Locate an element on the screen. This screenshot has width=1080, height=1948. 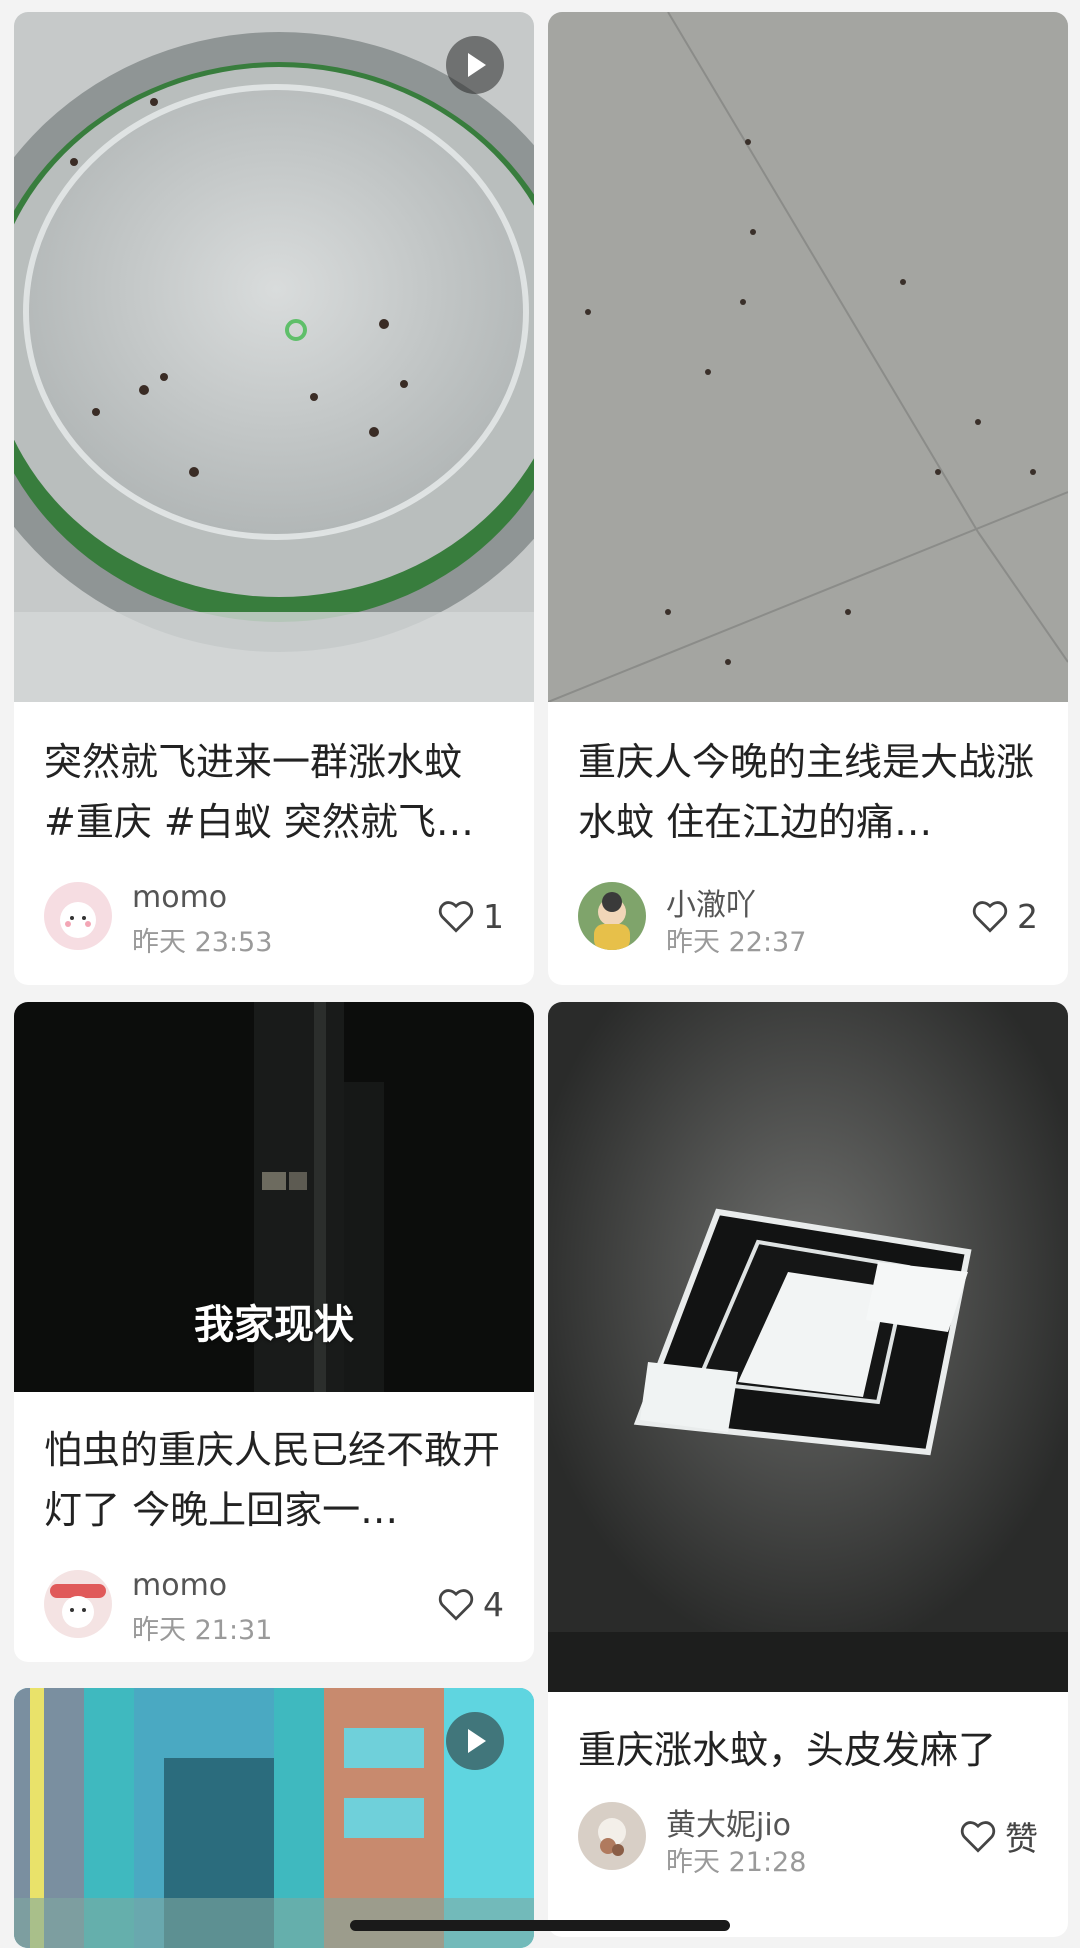
like-button: 4 is located at coordinates (470, 1604).